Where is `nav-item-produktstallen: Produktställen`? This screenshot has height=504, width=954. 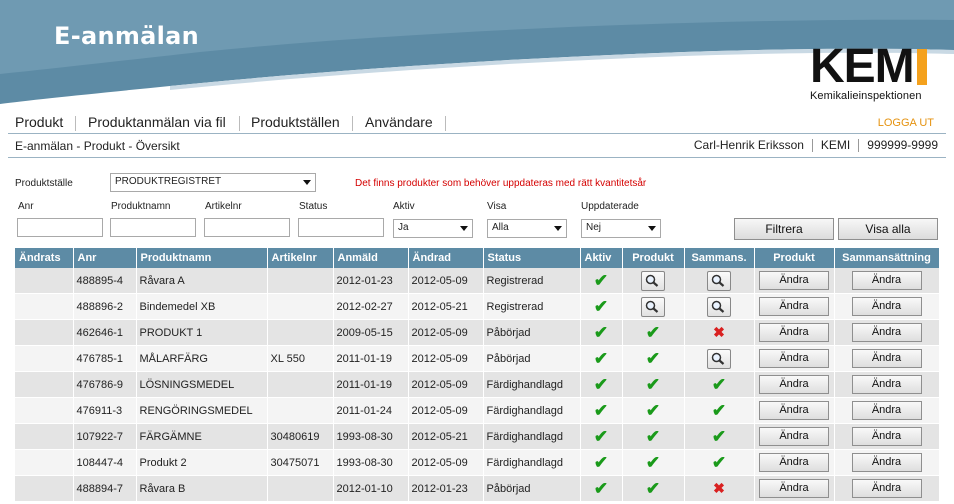 nav-item-produktstallen: Produktställen is located at coordinates (295, 122).